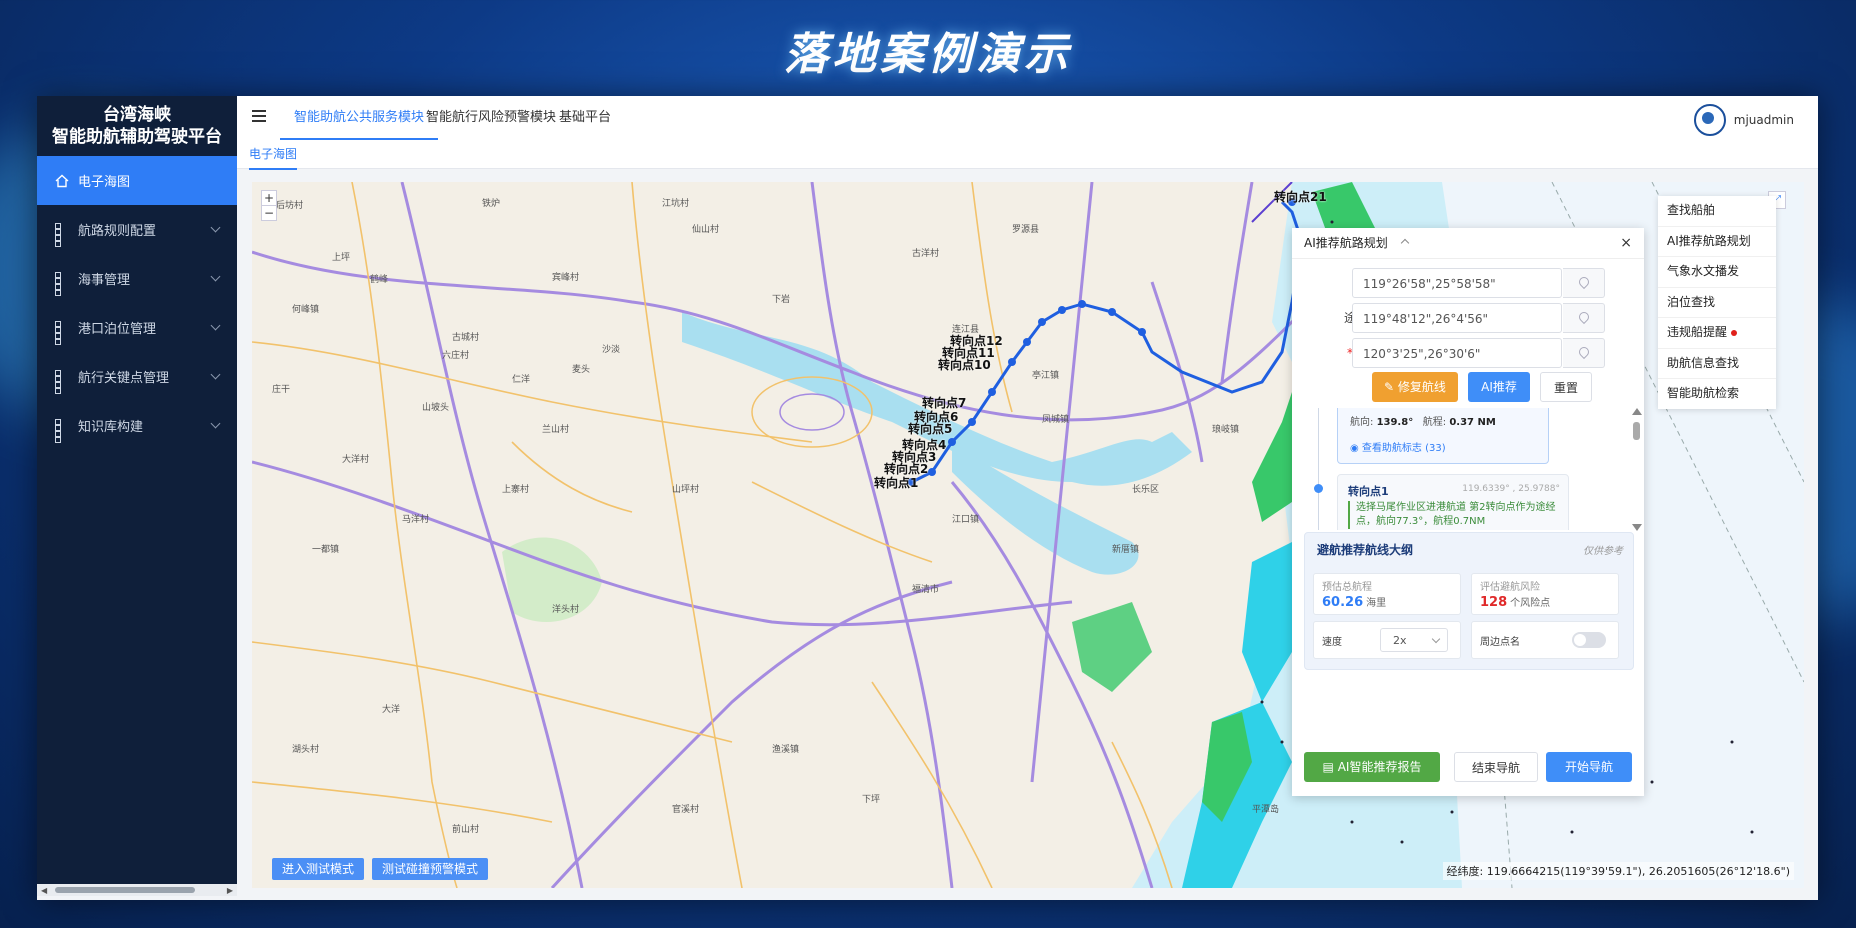 Image resolution: width=1856 pixels, height=928 pixels. Describe the element at coordinates (1637, 471) in the screenshot. I see `timeline-scrollbar` at that location.